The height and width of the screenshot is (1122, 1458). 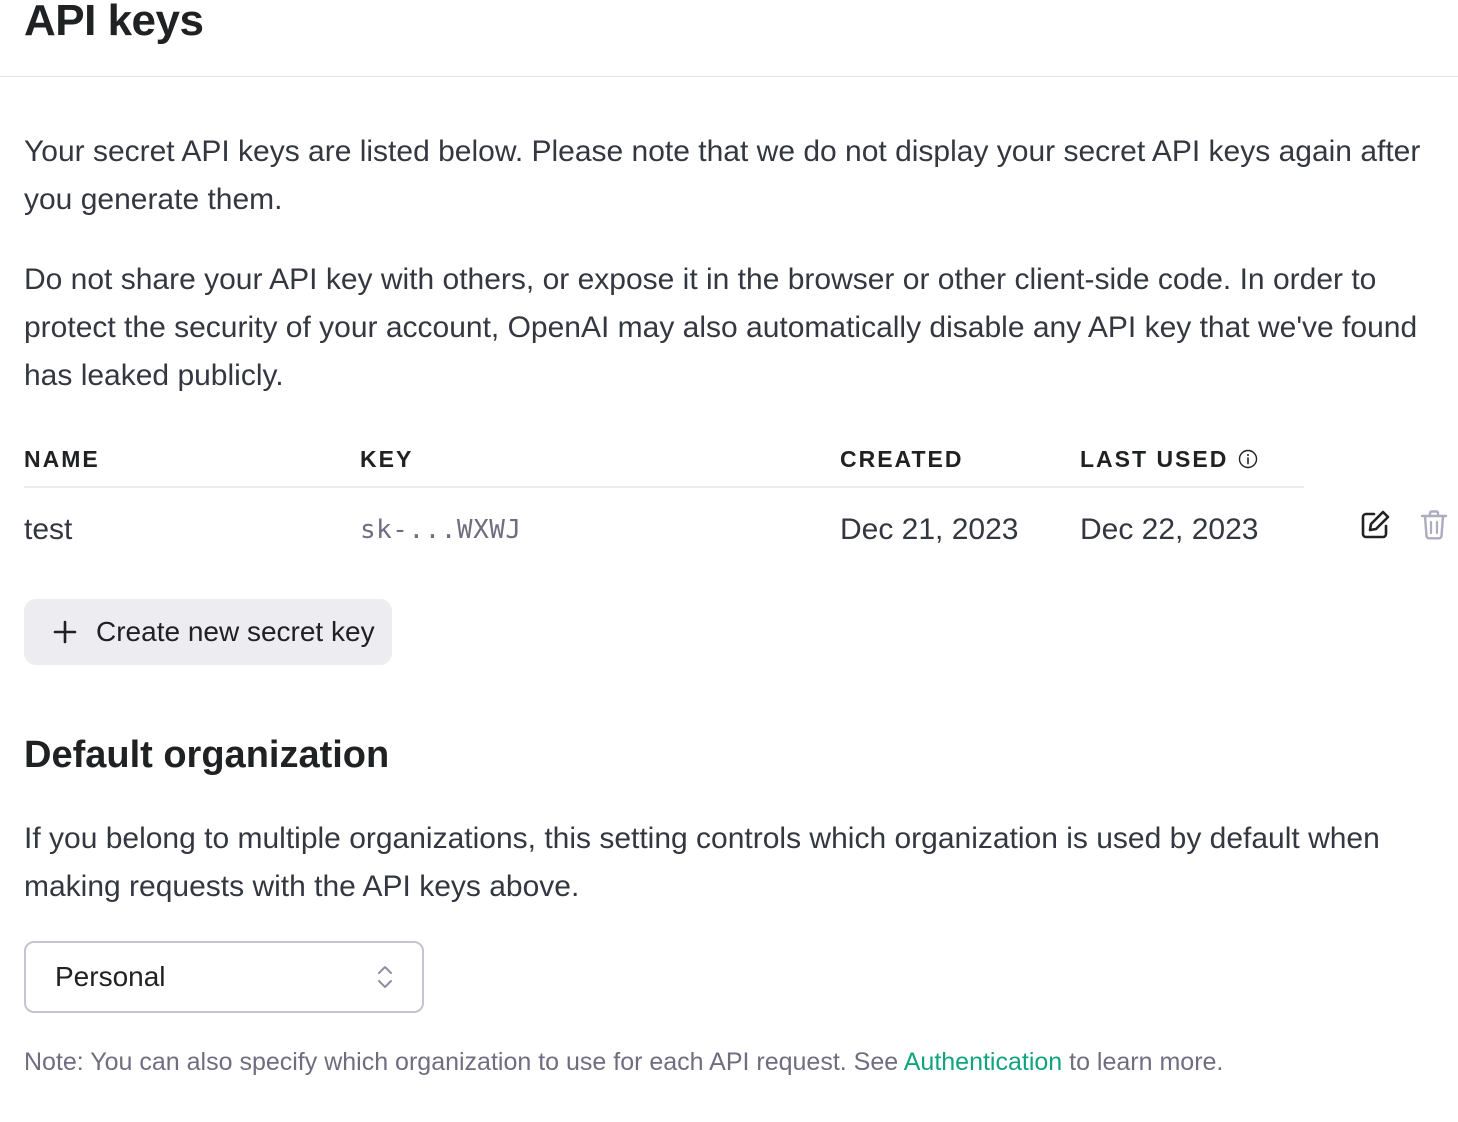 What do you see at coordinates (110, 976) in the screenshot?
I see `organization-select-value: Personal` at bounding box center [110, 976].